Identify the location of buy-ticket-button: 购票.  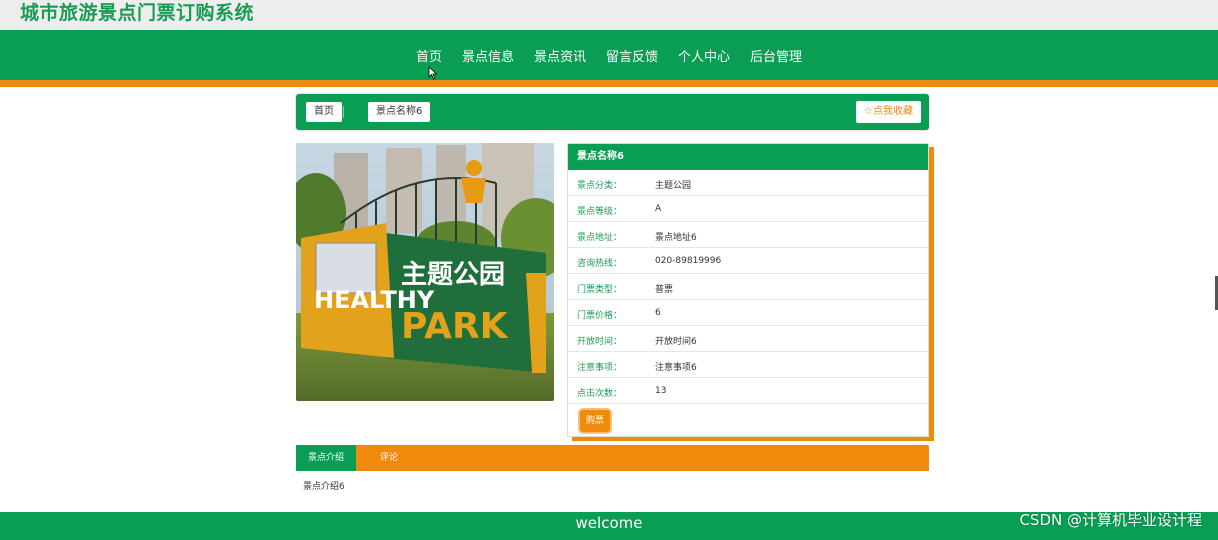
(595, 421).